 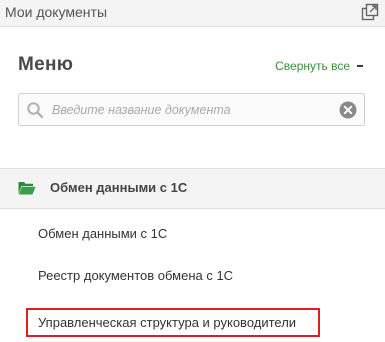 What do you see at coordinates (119, 187) in the screenshot?
I see `section-label: Обмен данными с 1С` at bounding box center [119, 187].